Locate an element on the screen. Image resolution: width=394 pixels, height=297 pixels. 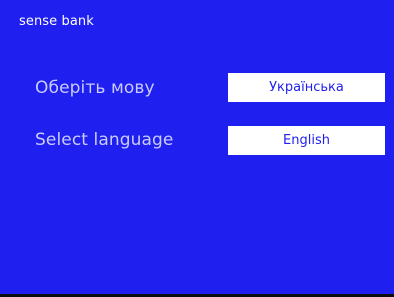
ukrainian-language-button: Українська is located at coordinates (306, 87).